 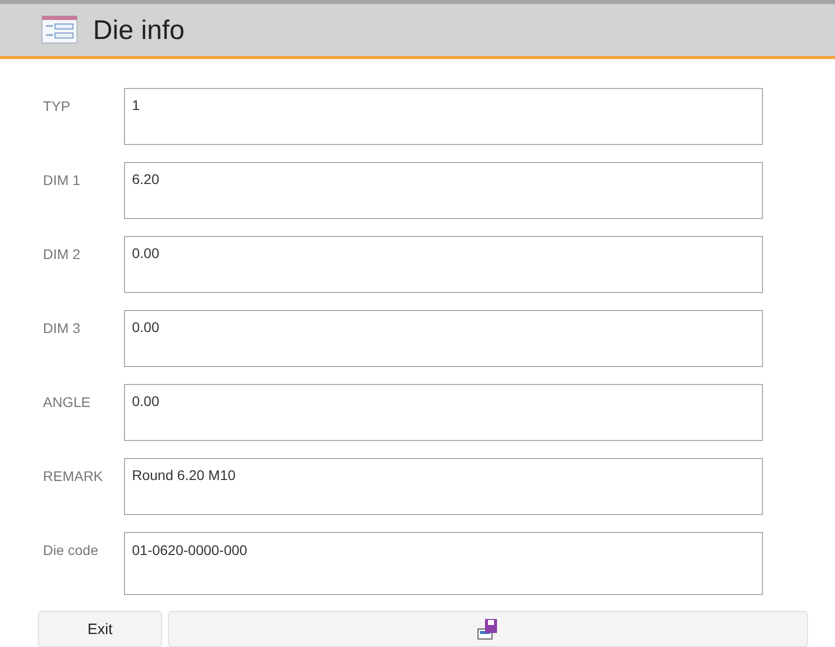 What do you see at coordinates (443, 563) in the screenshot?
I see `input-field: 01-0620-0000-000` at bounding box center [443, 563].